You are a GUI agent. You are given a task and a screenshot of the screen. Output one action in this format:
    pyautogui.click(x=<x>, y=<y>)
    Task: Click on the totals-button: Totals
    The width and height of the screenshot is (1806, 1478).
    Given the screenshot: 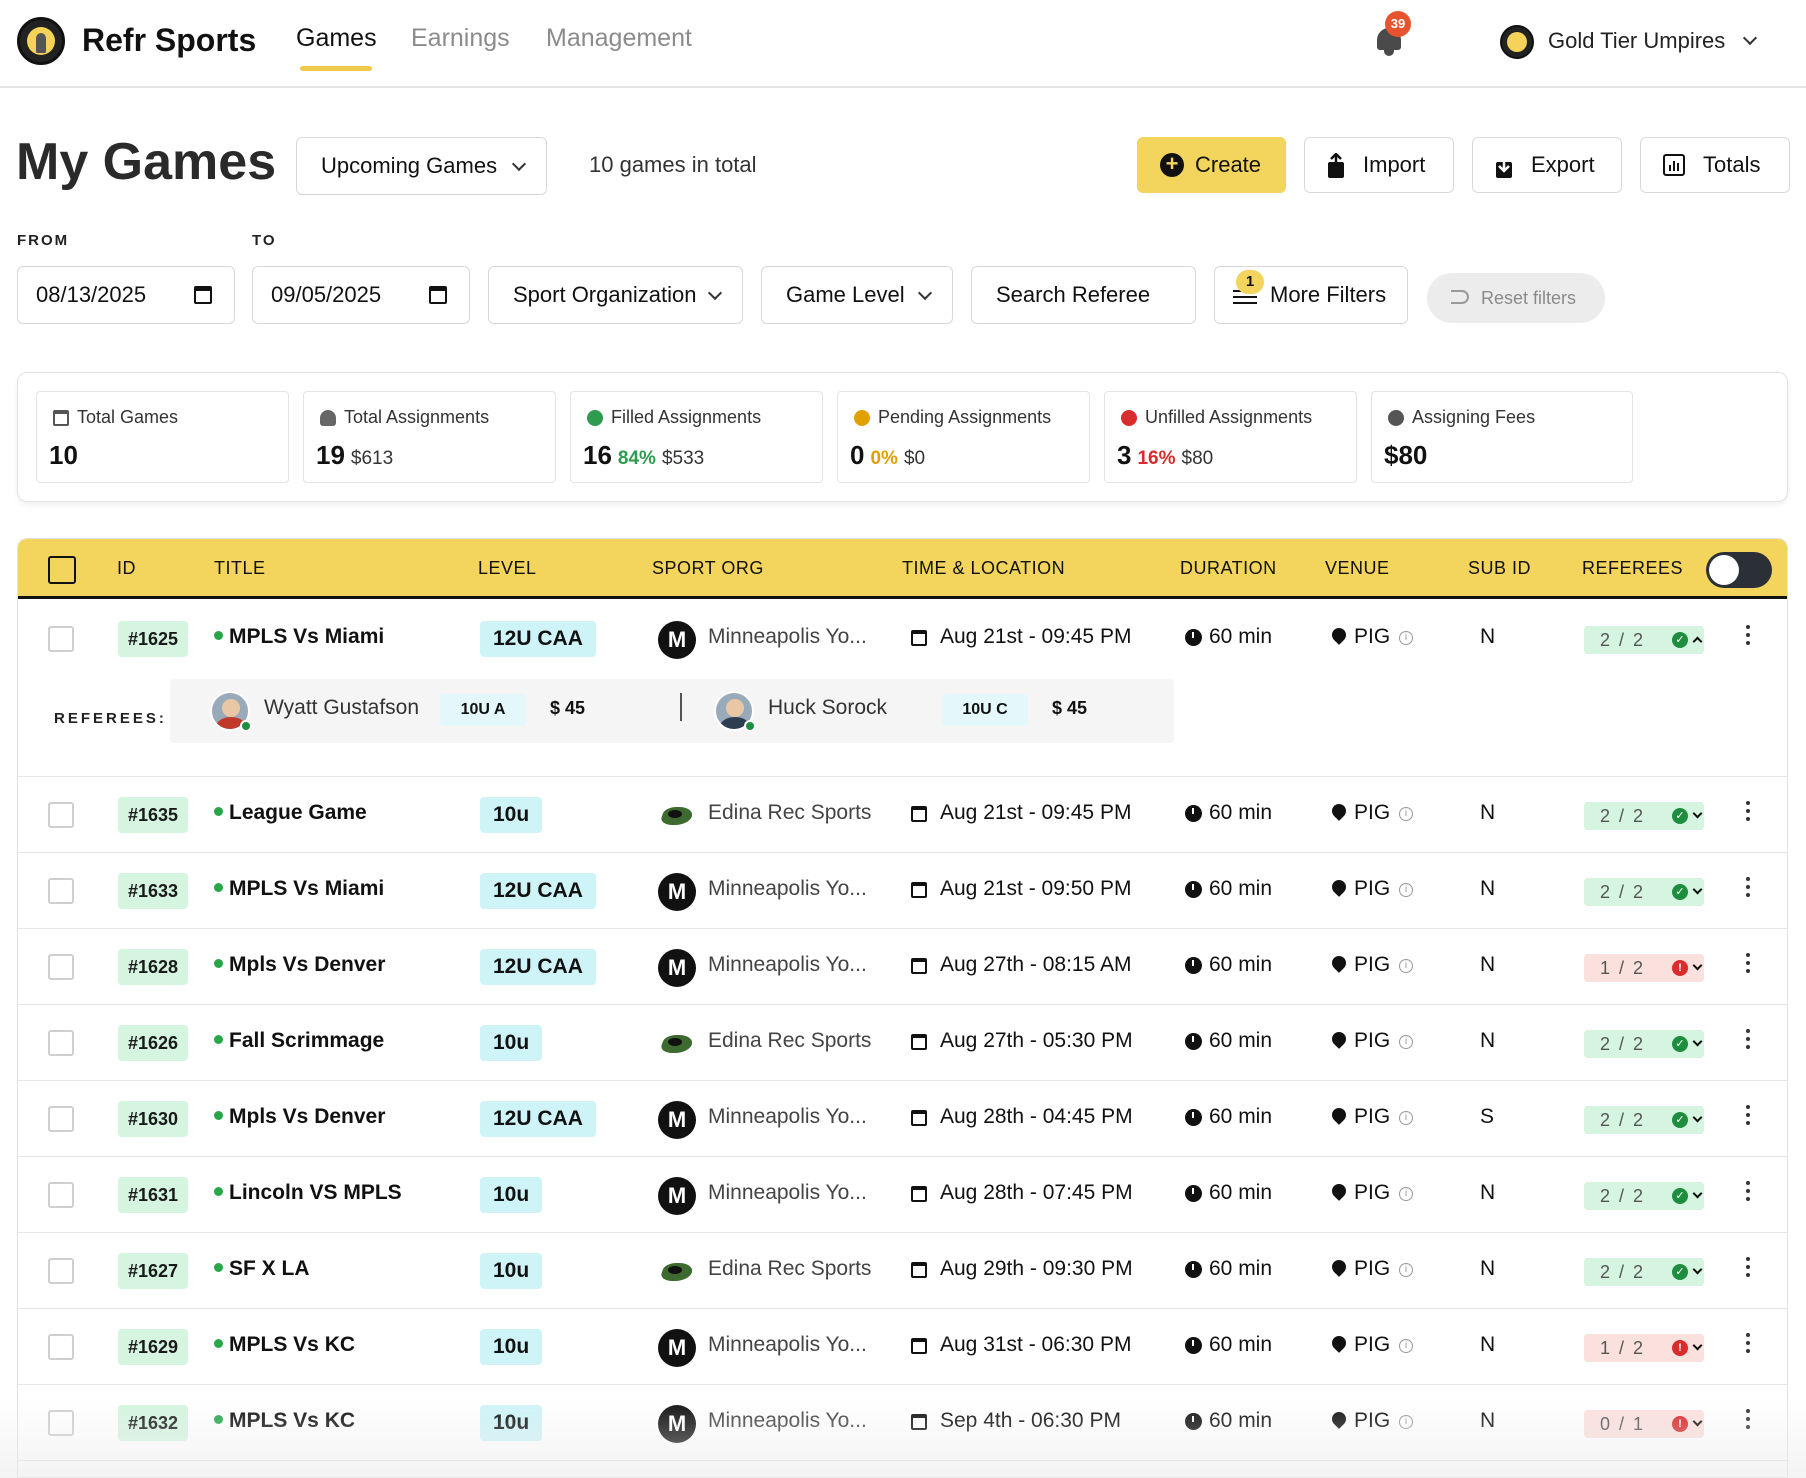 What is the action you would take?
    pyautogui.click(x=1715, y=165)
    